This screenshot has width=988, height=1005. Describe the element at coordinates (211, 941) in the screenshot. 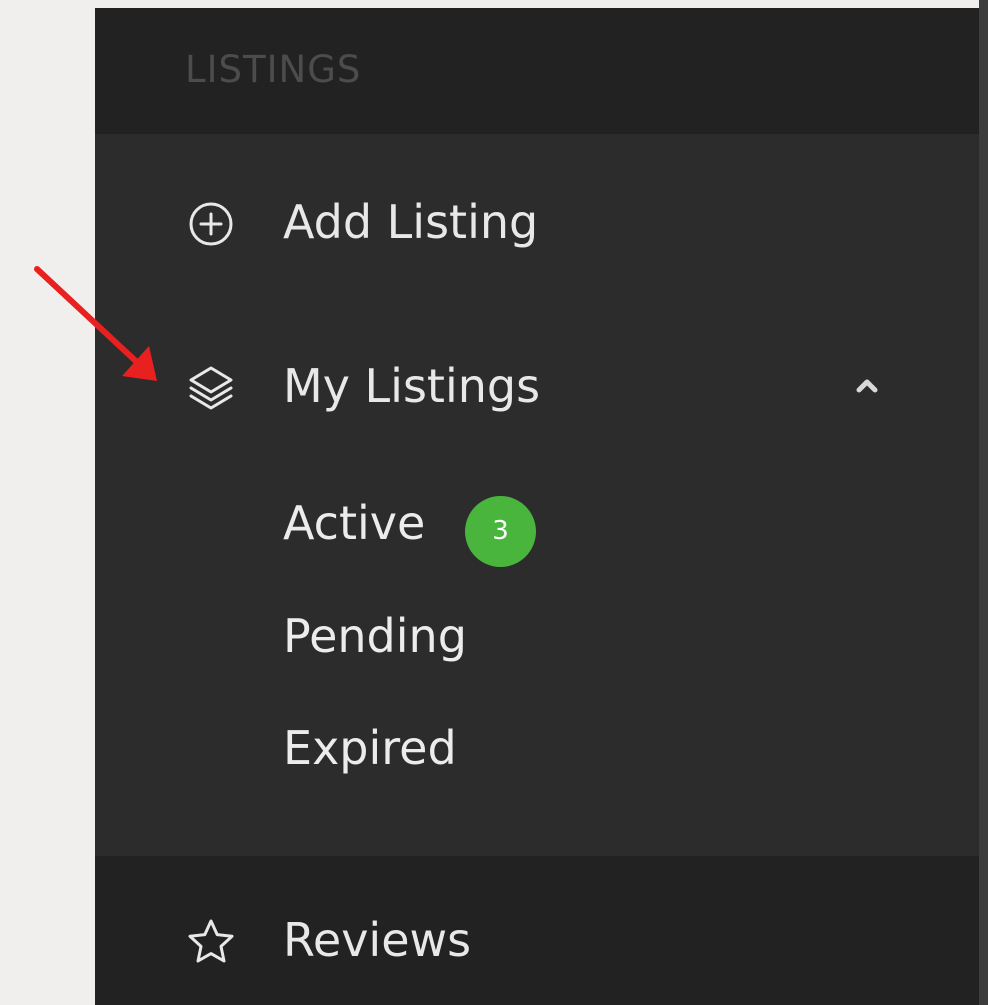

I see `star-icon` at that location.